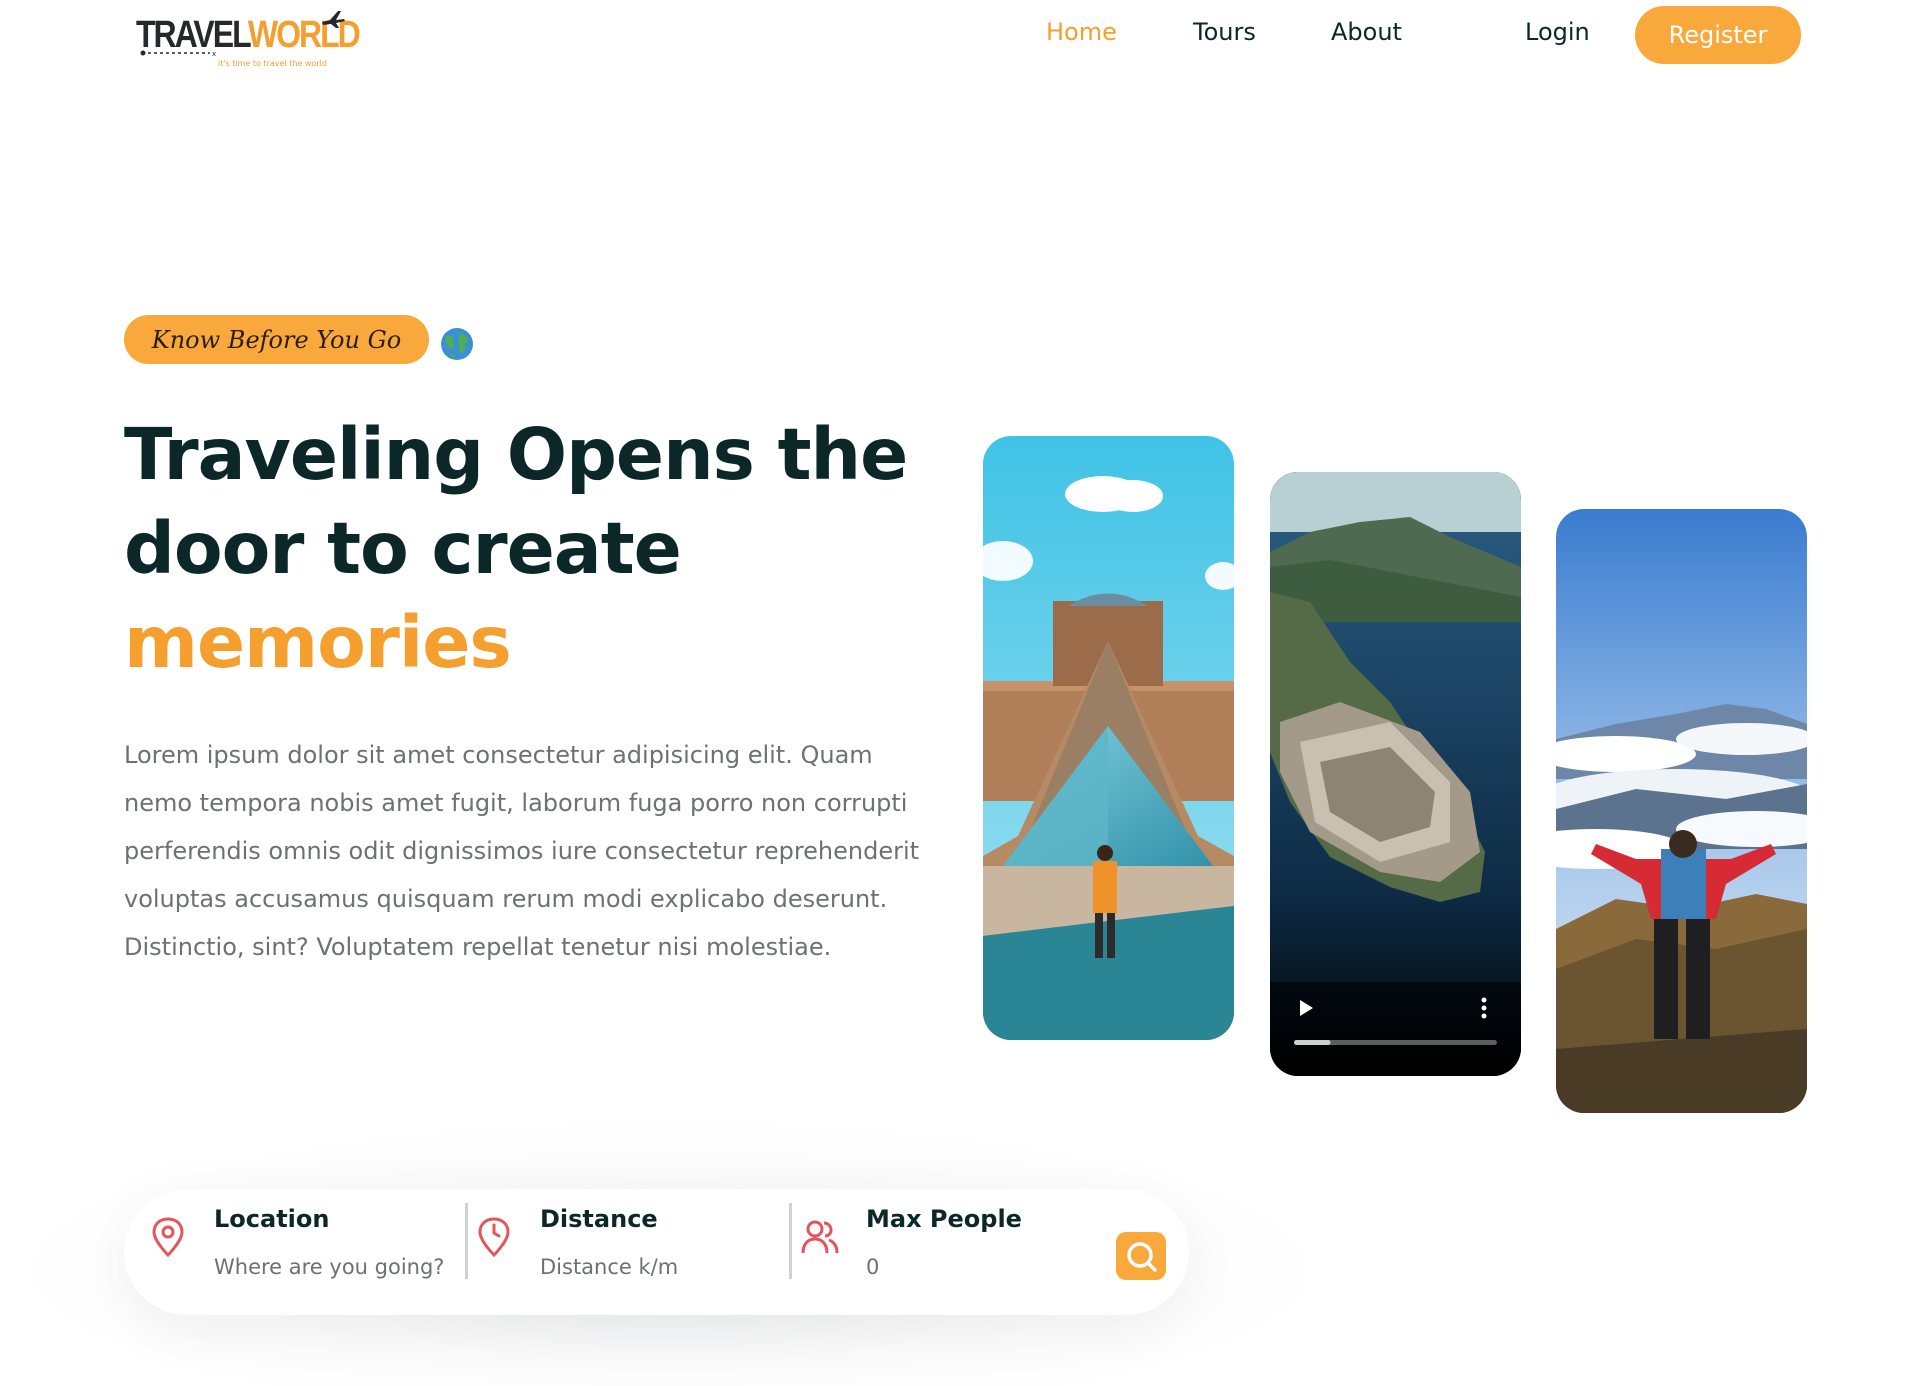  Describe the element at coordinates (655, 1267) in the screenshot. I see `distance-input` at that location.